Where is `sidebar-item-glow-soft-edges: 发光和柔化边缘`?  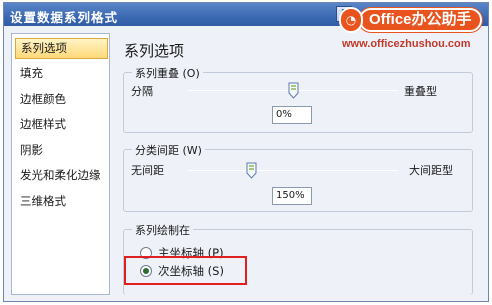 sidebar-item-glow-soft-edges: 发光和柔化边缘 is located at coordinates (61, 175).